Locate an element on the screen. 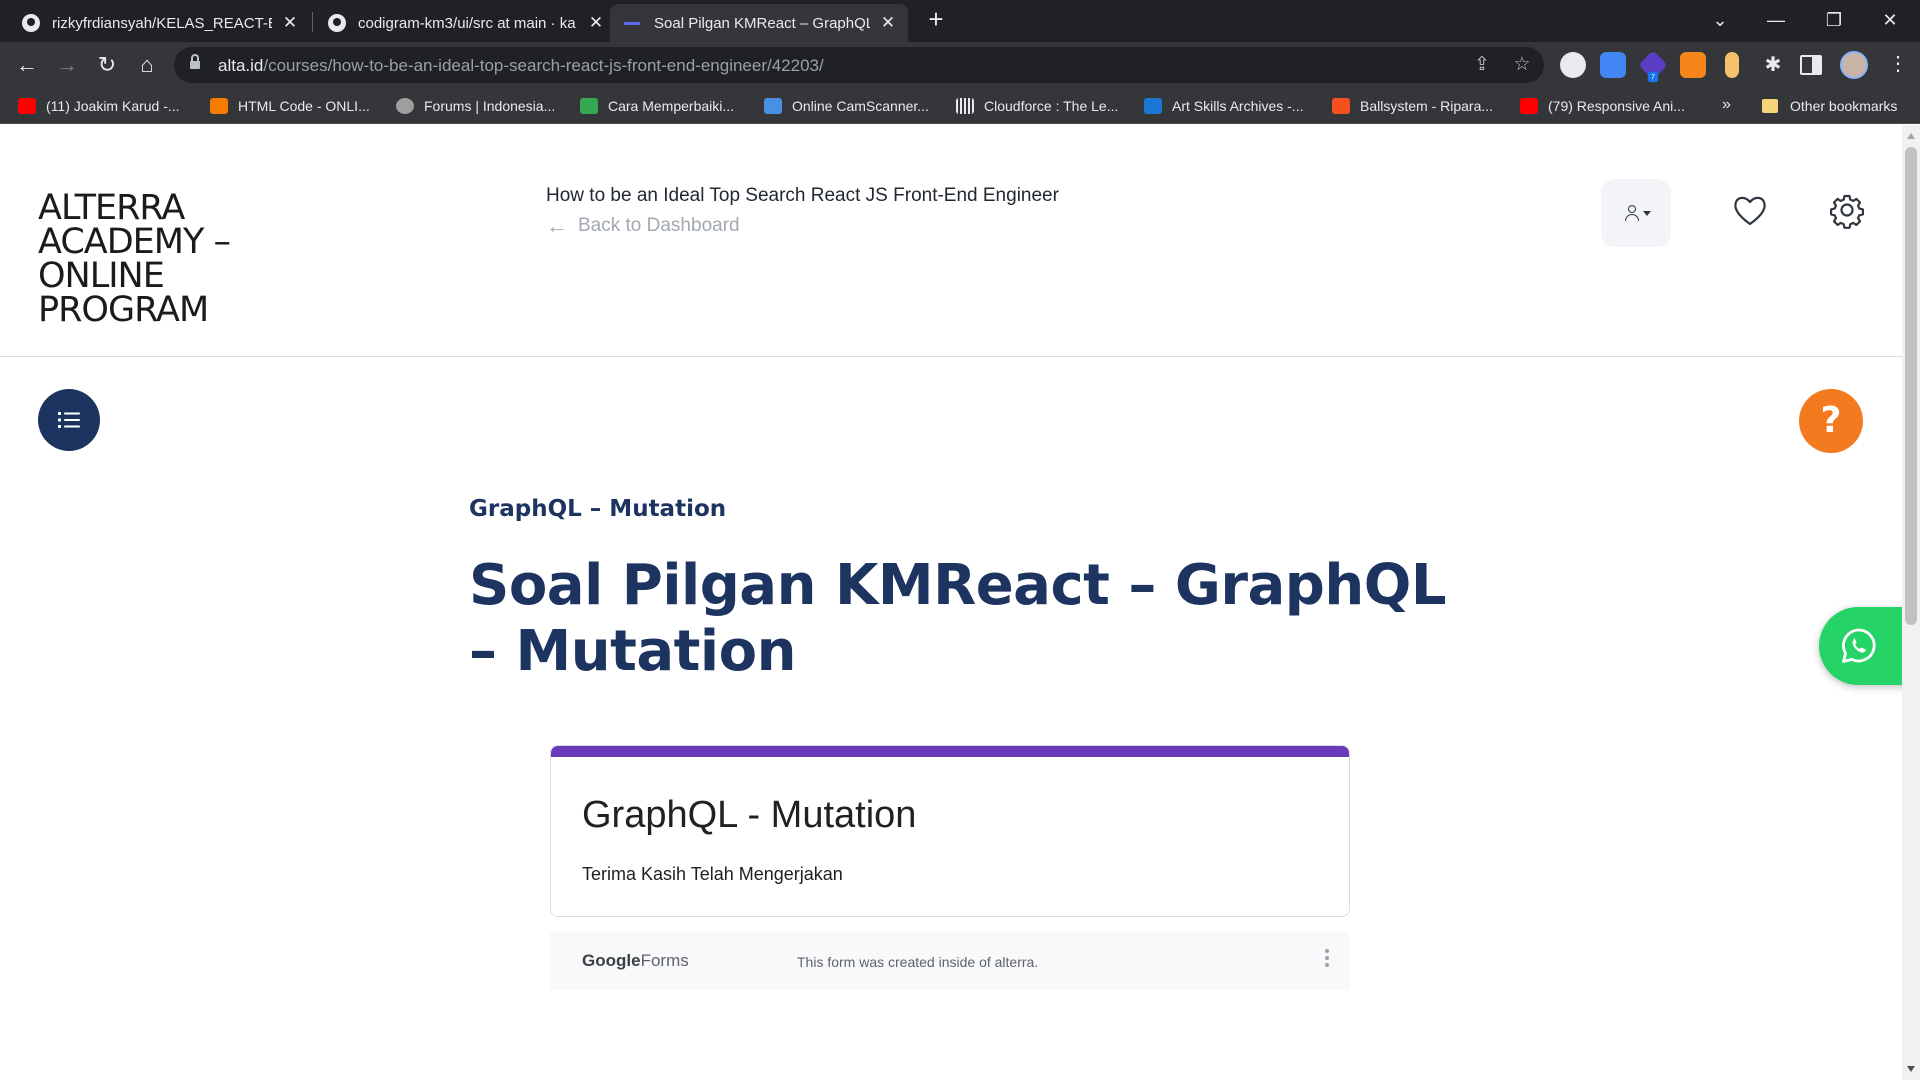 This screenshot has height=1080, width=1920. arrow-left-icon: ← is located at coordinates (557, 225).